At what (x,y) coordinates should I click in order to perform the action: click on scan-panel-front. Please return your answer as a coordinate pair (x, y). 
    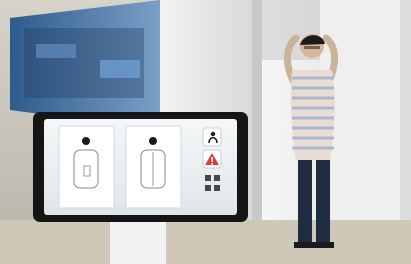
    Looking at the image, I should click on (86, 167).